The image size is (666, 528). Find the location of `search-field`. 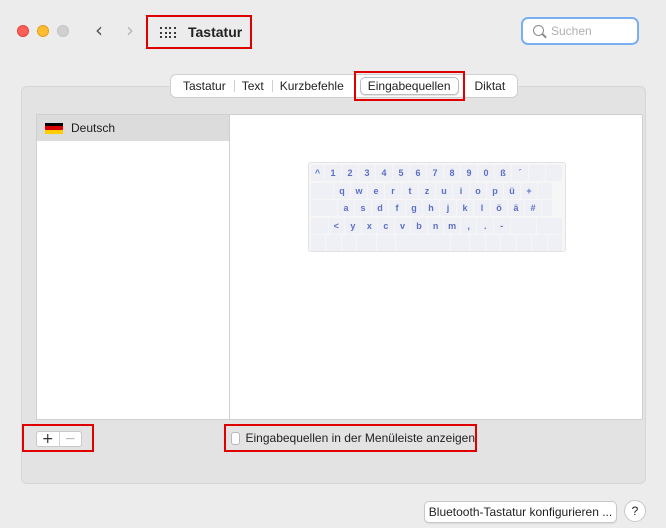

search-field is located at coordinates (580, 31).